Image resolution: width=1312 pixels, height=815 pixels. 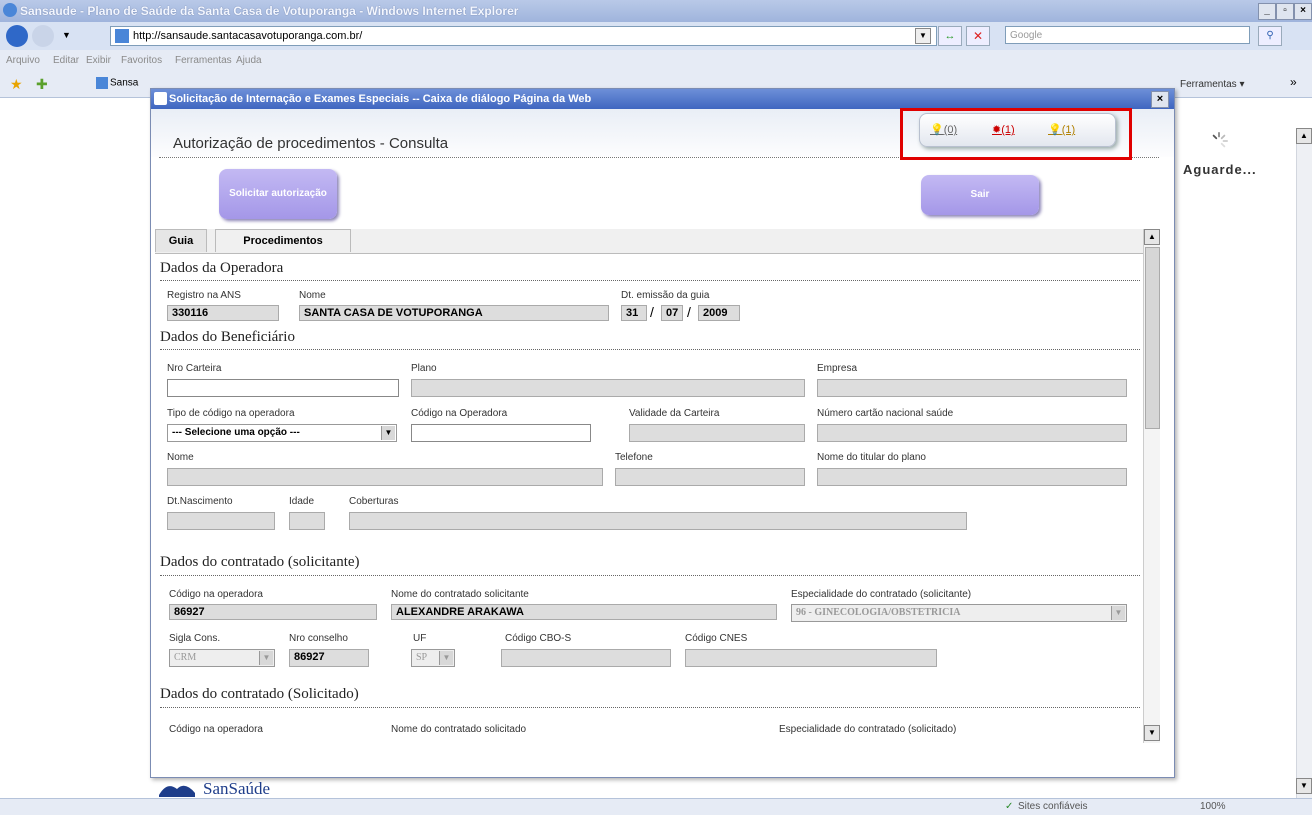 What do you see at coordinates (283, 388) in the screenshot?
I see `carteira-field` at bounding box center [283, 388].